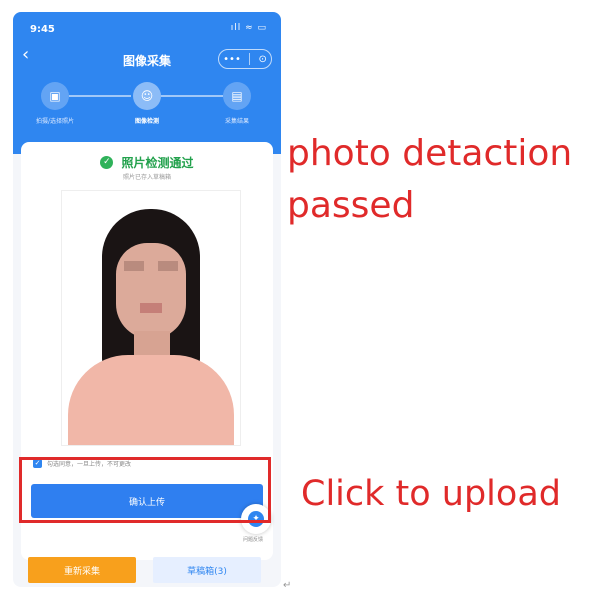 Image resolution: width=611 pixels, height=593 pixels. I want to click on detection-result: ✓ 照片检测通过, so click(147, 161).